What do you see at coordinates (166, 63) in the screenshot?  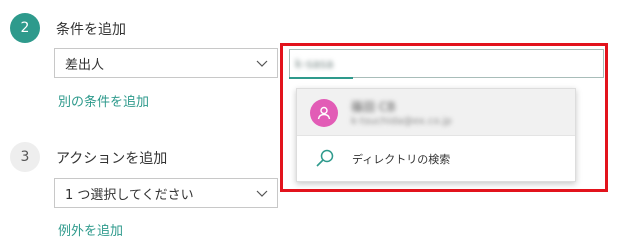 I see `condition-type-select: 差出人` at bounding box center [166, 63].